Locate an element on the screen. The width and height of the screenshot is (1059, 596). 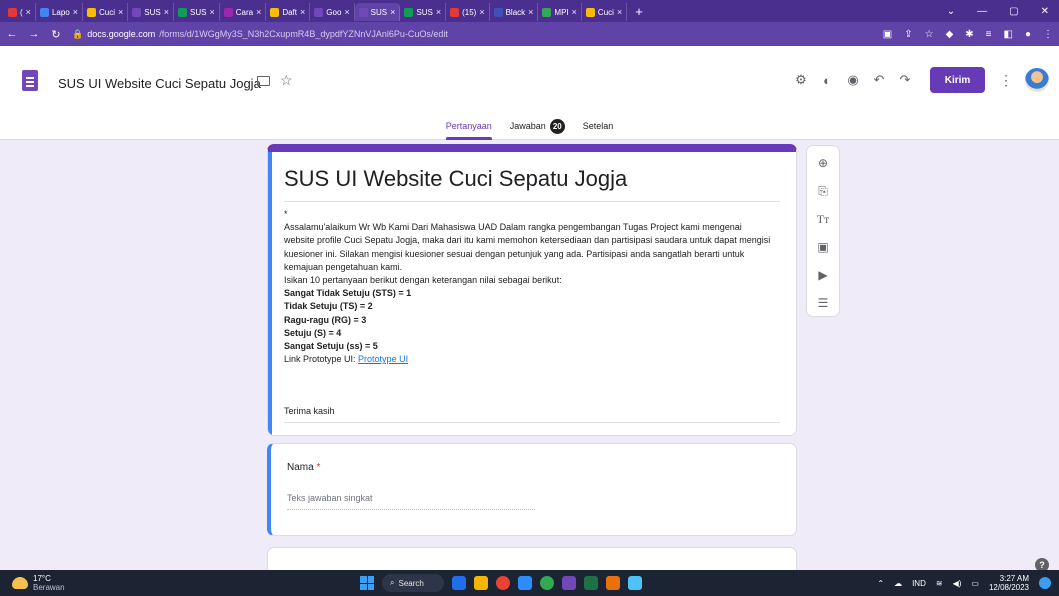
windows-start-icon is located at coordinates (367, 583).